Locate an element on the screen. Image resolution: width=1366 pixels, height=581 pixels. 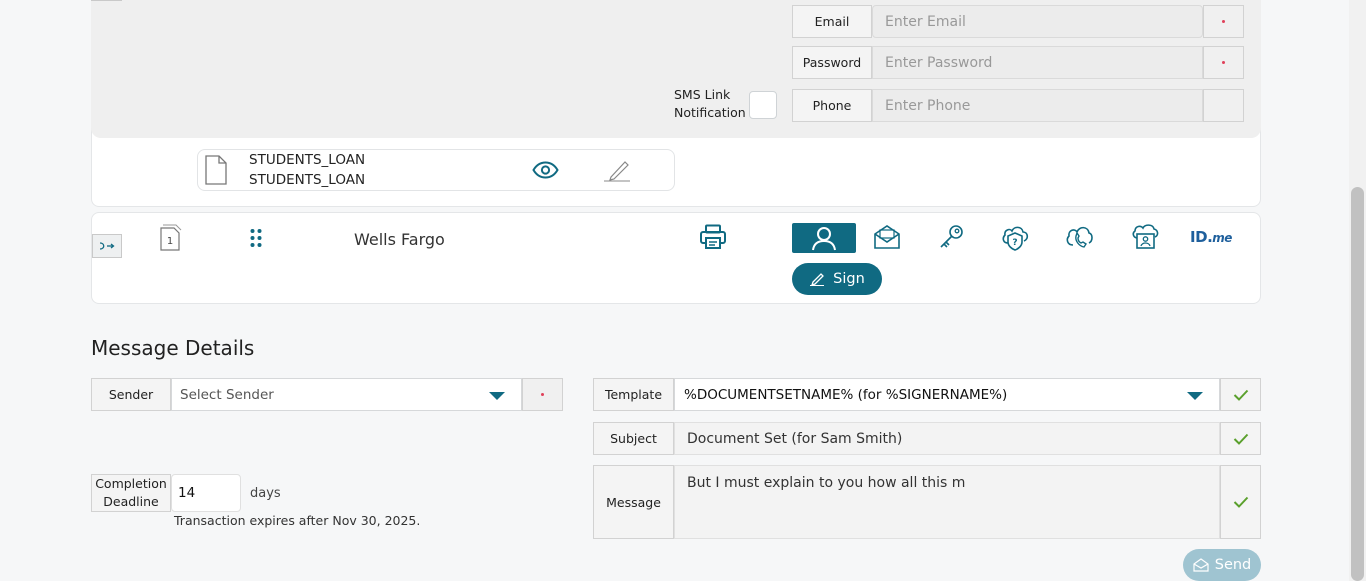
sender-select: Select Sender is located at coordinates (346, 394).